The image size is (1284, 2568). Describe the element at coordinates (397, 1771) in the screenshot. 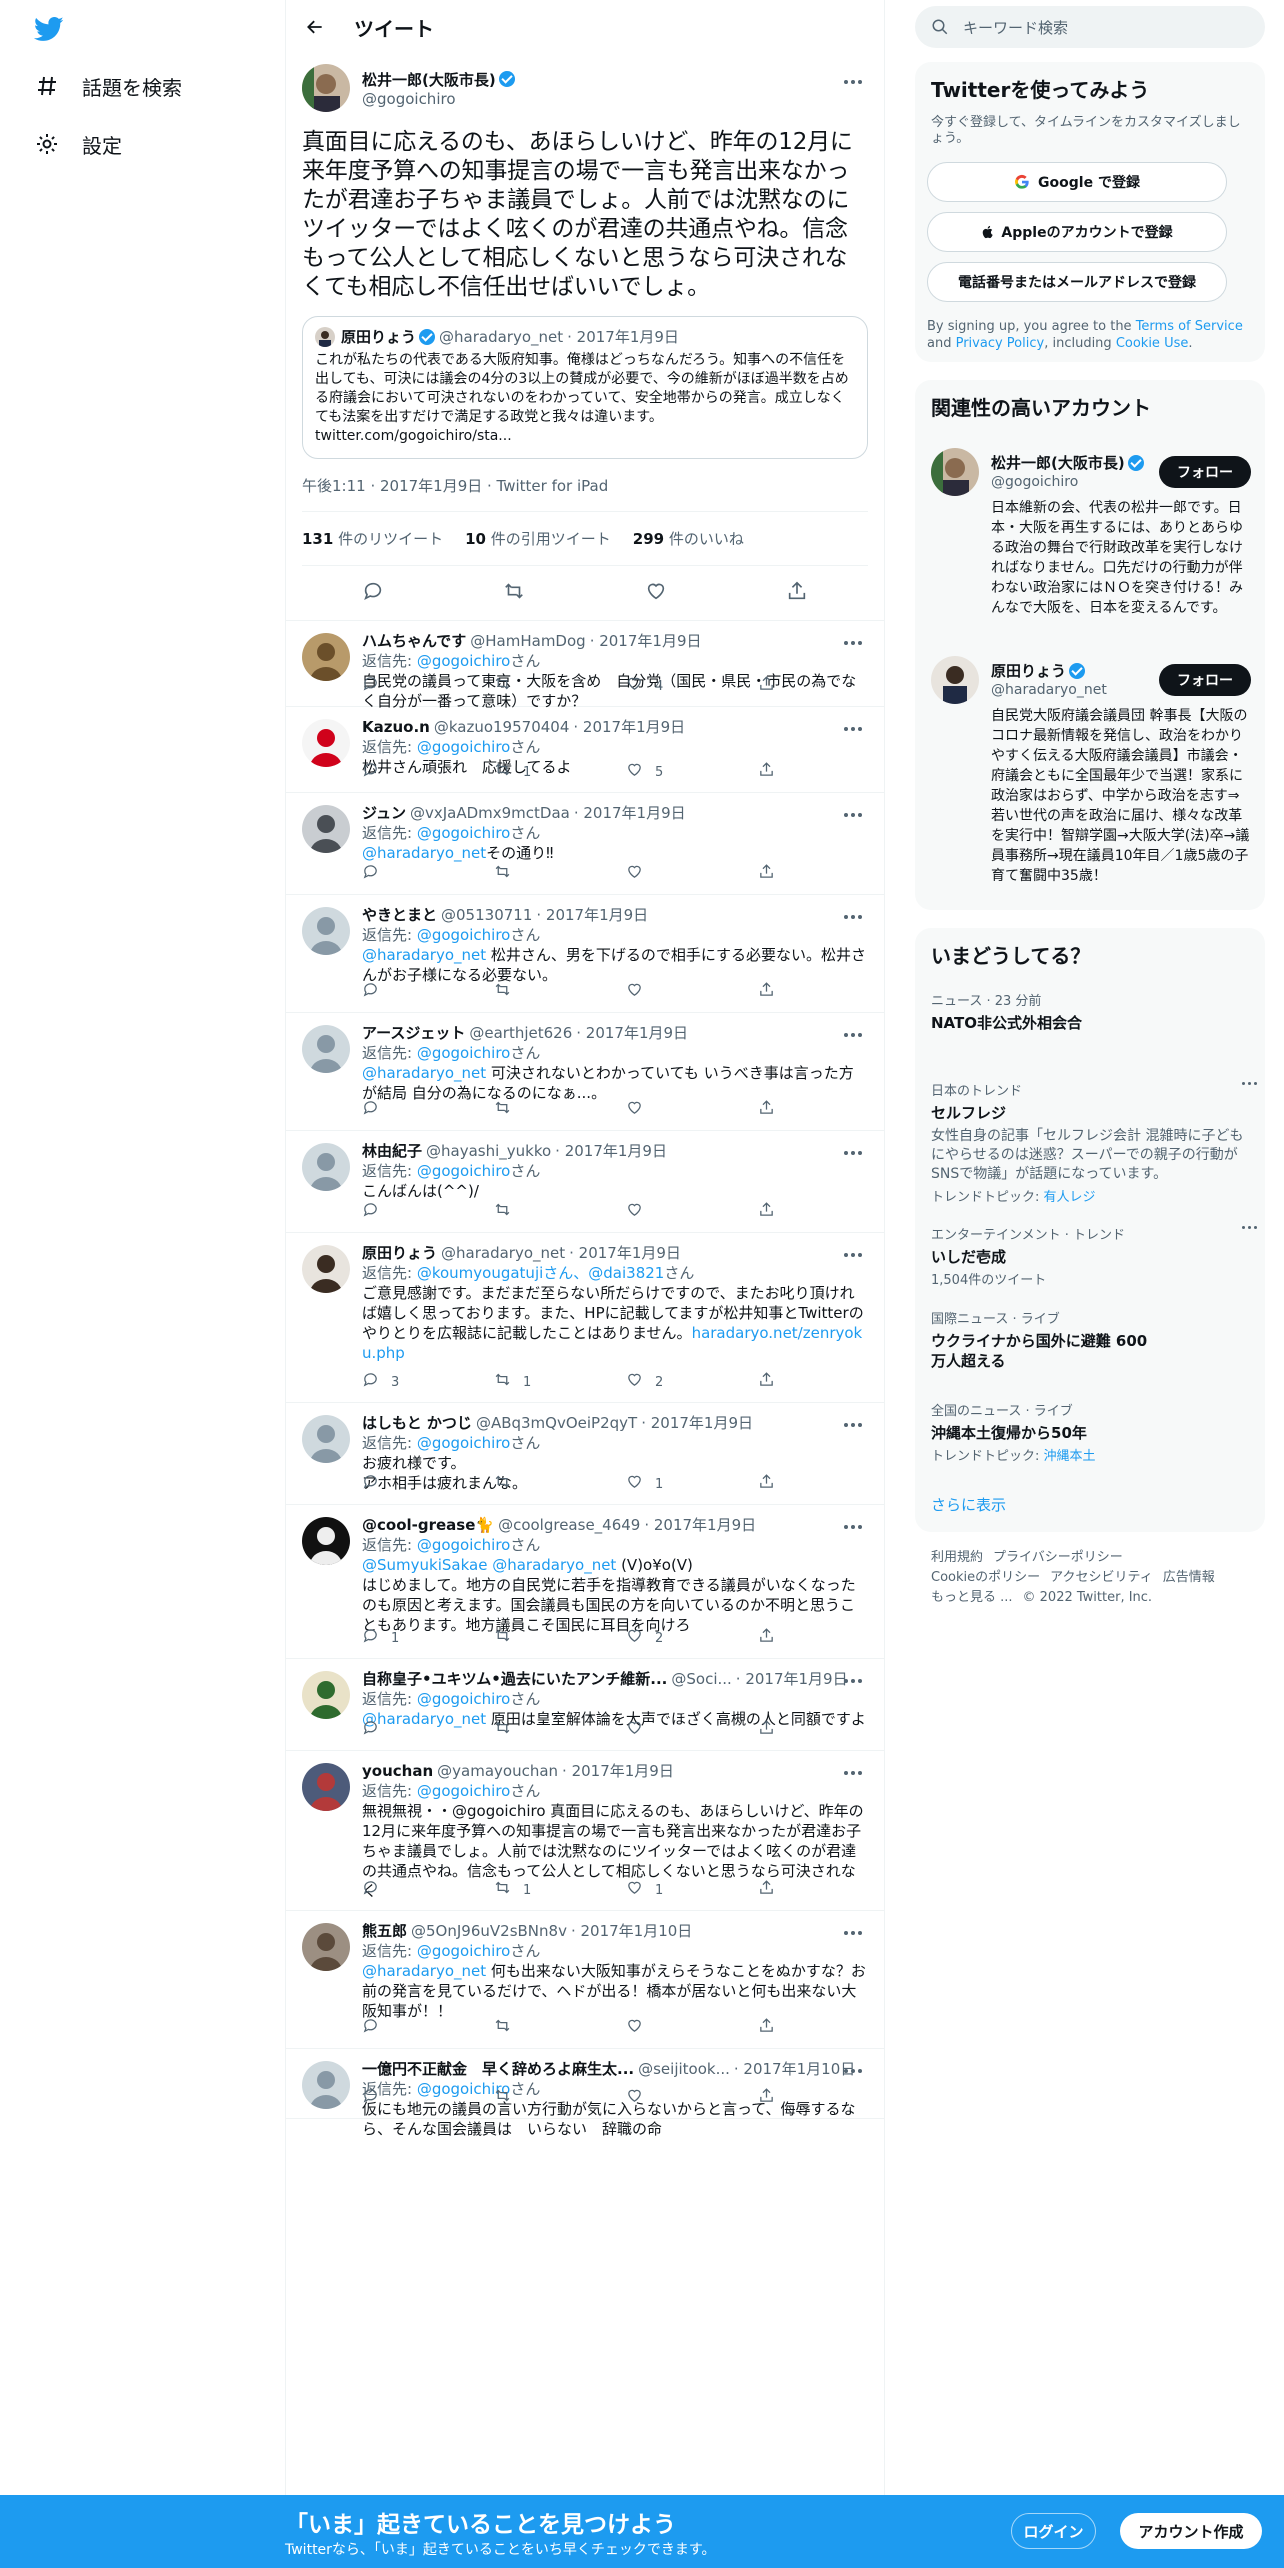

I see `reply-author-name: youchan` at that location.